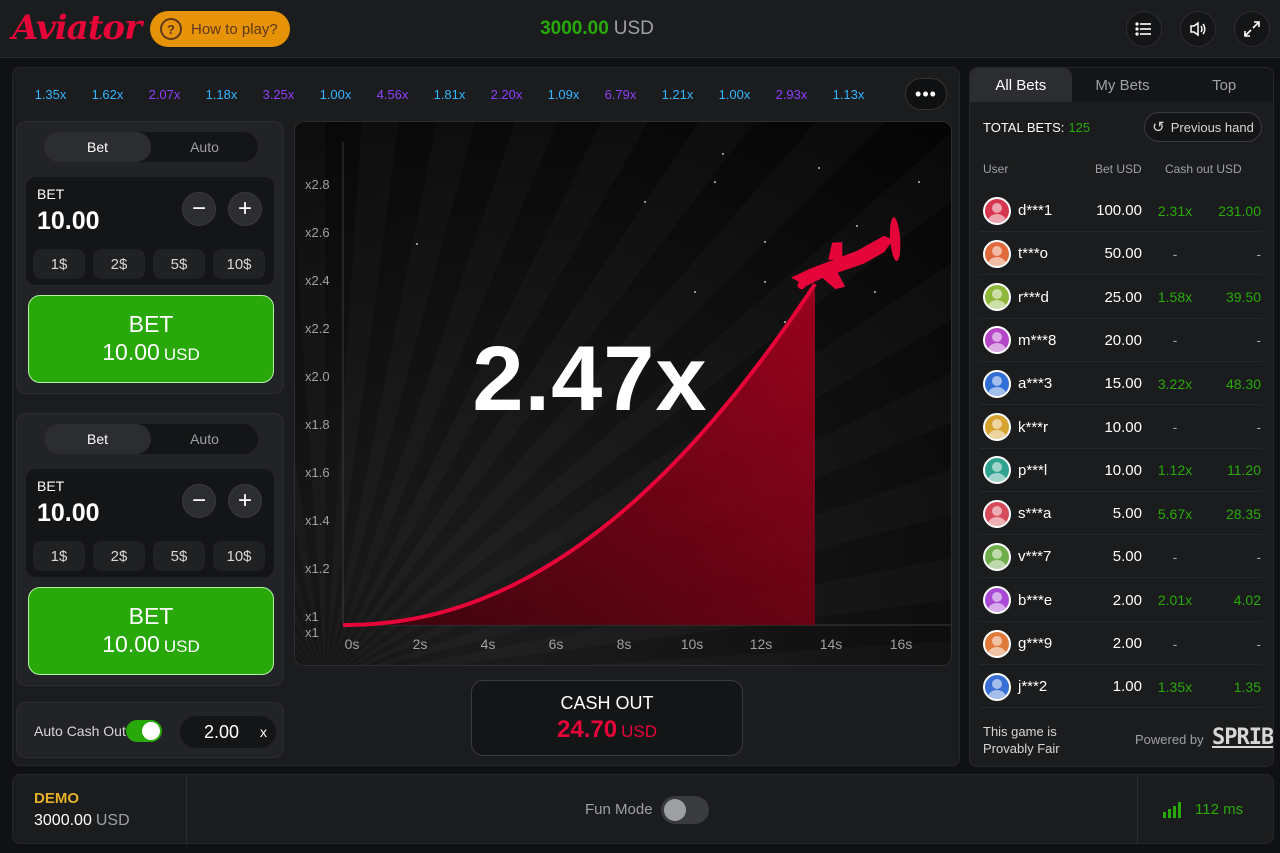 The width and height of the screenshot is (1280, 853). I want to click on fullscreen-button, so click(1252, 29).